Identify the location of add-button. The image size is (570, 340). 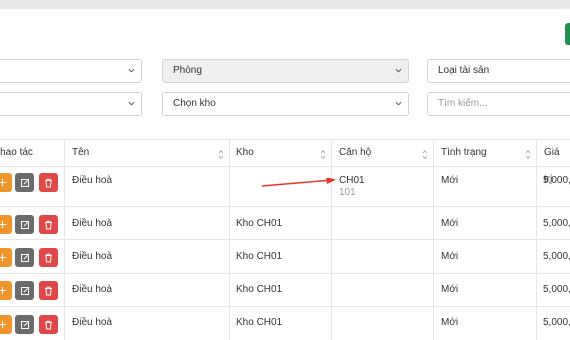
(567, 34).